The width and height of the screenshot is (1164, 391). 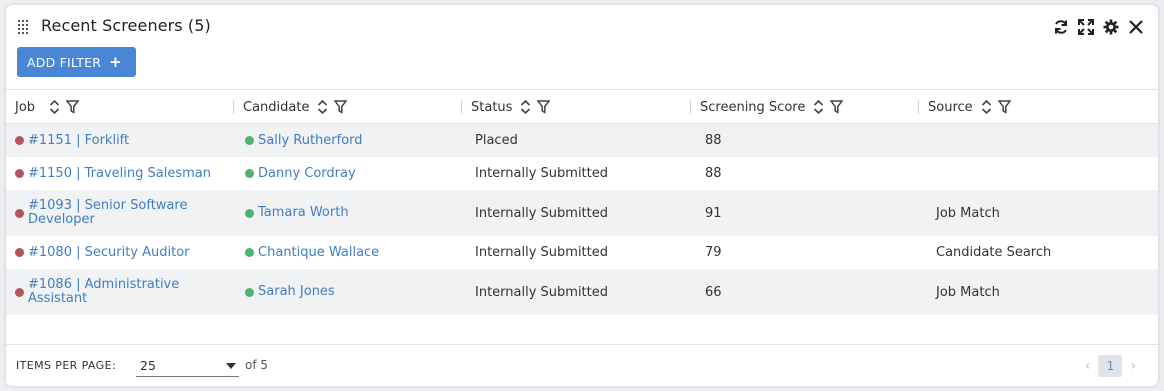 I want to click on column-header-job: Job, so click(x=47, y=107).